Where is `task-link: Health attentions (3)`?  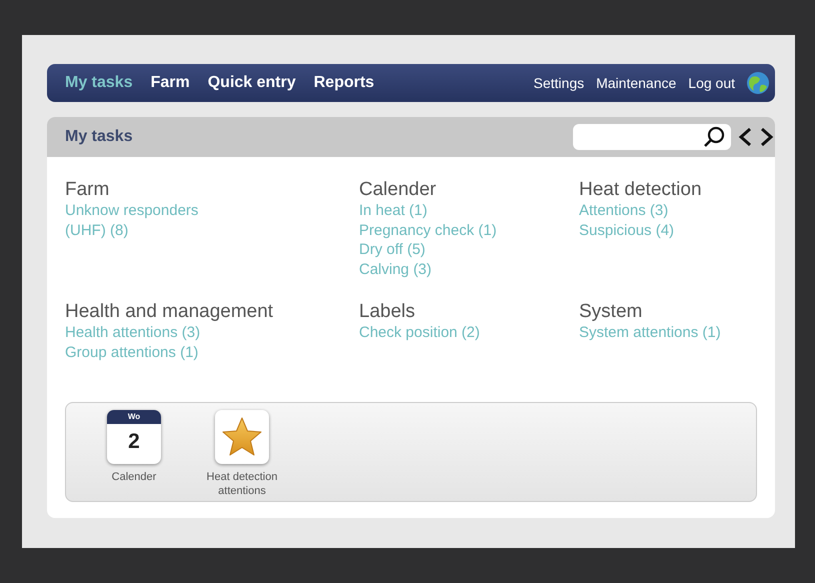
task-link: Health attentions (3) is located at coordinates (212, 332).